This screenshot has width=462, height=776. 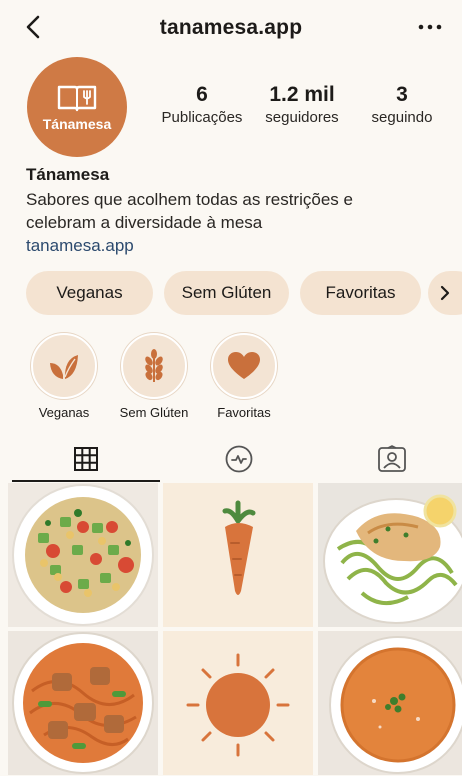 I want to click on tab-grid, so click(x=86, y=459).